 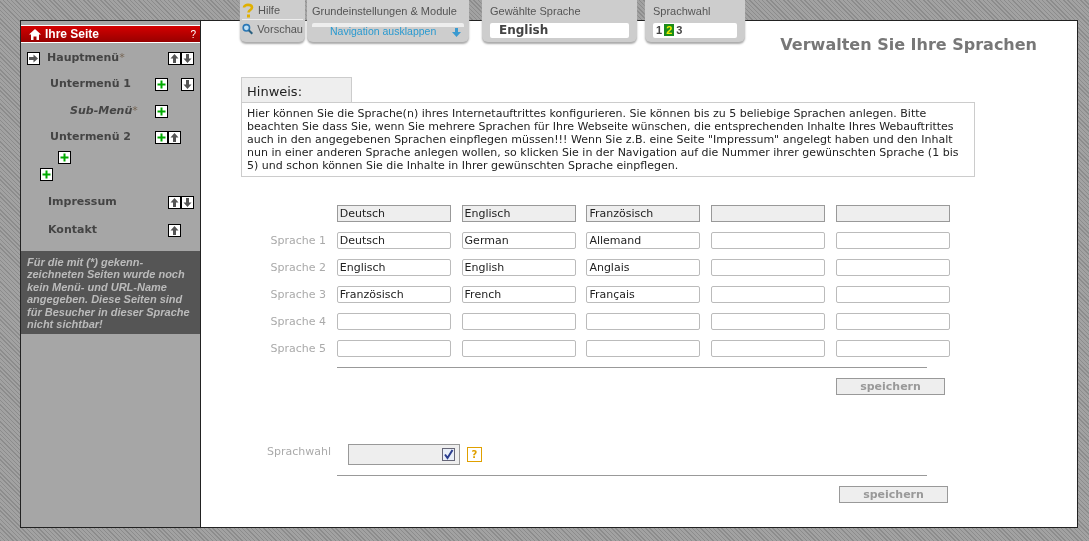 I want to click on language-name-field: Anglais, so click(x=643, y=267).